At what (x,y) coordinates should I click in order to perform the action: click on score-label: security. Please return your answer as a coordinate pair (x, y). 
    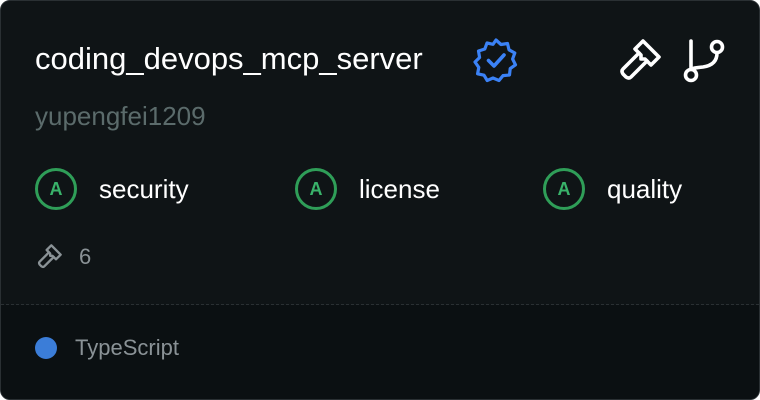
    Looking at the image, I should click on (144, 188).